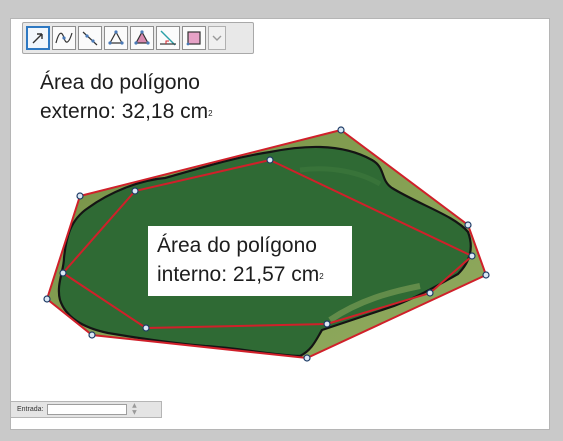  I want to click on internal-area-value: interno: 21,57 cm, so click(238, 274).